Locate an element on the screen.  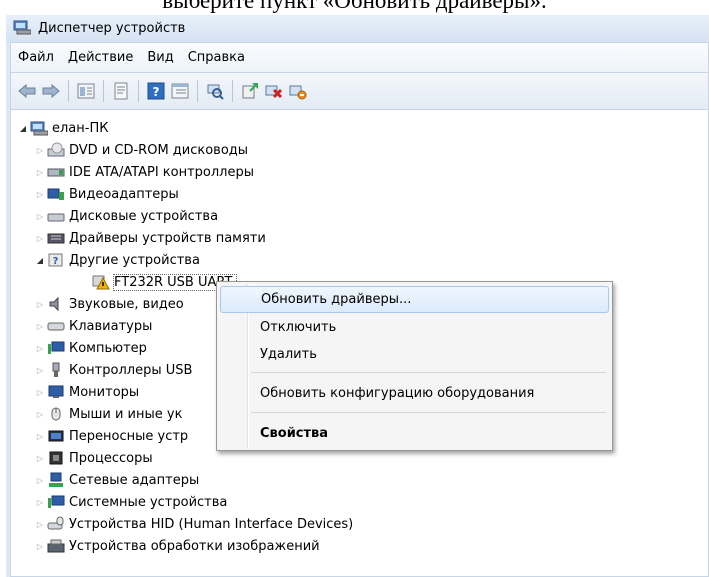
tree-item-computer: ▷ Компьютер is located at coordinates (91, 348).